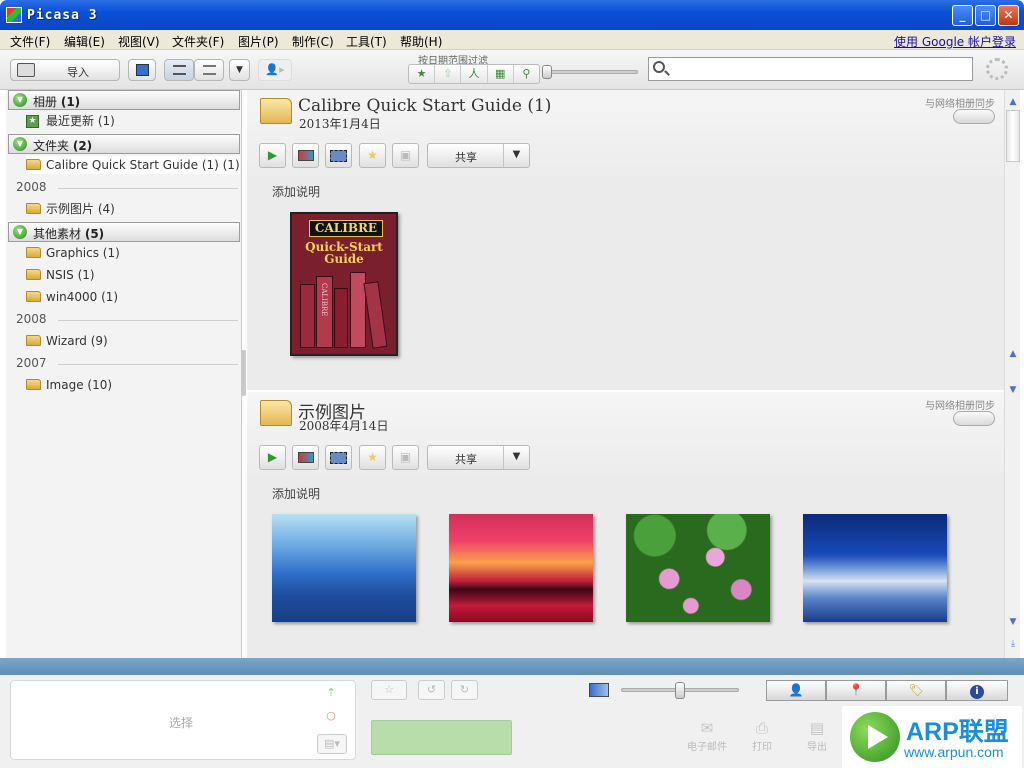  I want to click on clear-selection-icon: ○, so click(331, 717).